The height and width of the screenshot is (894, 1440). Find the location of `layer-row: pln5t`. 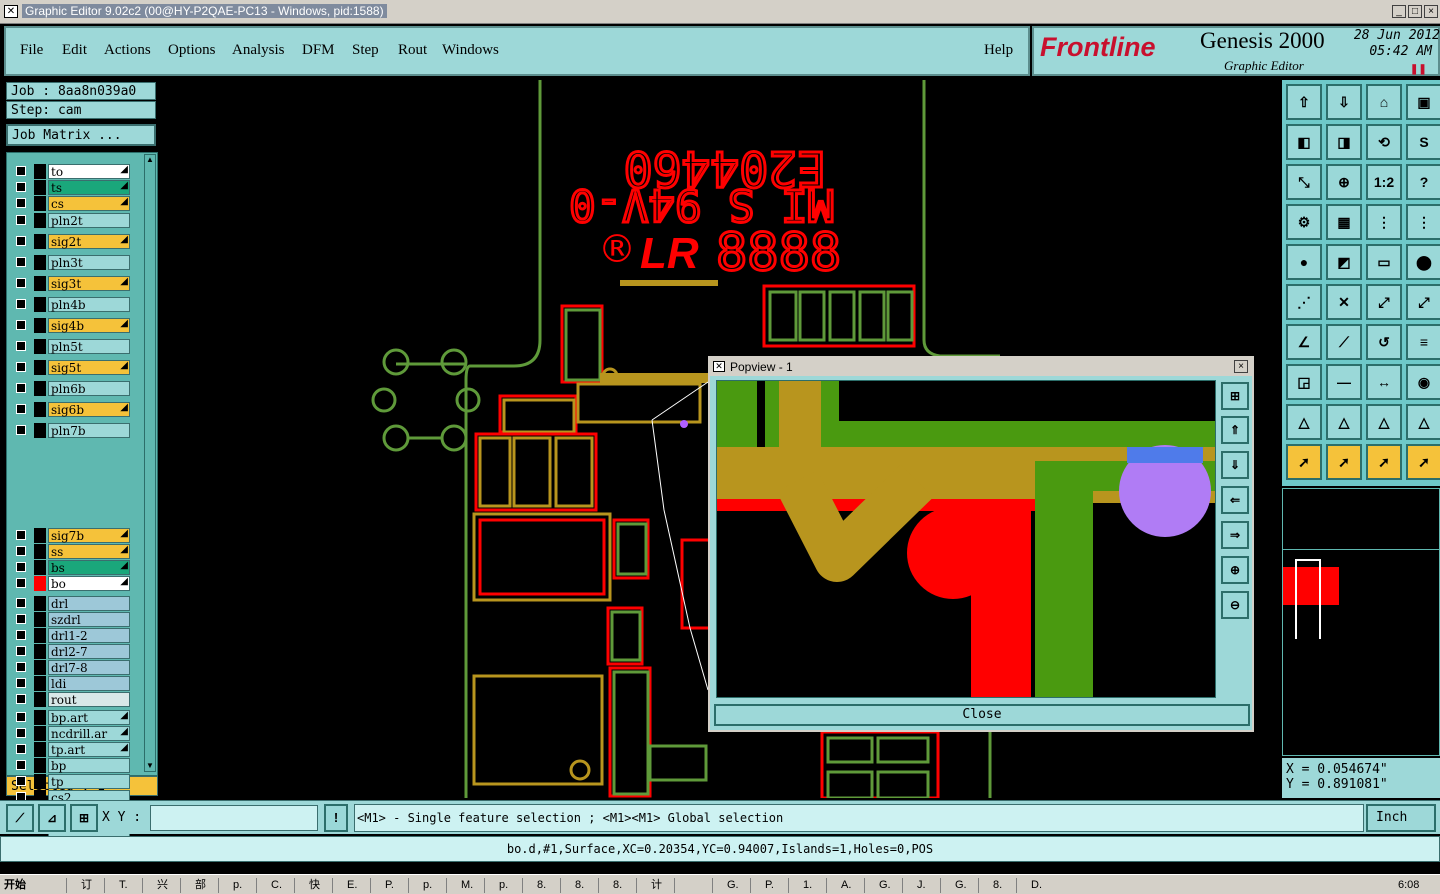

layer-row: pln5t is located at coordinates (73, 346).